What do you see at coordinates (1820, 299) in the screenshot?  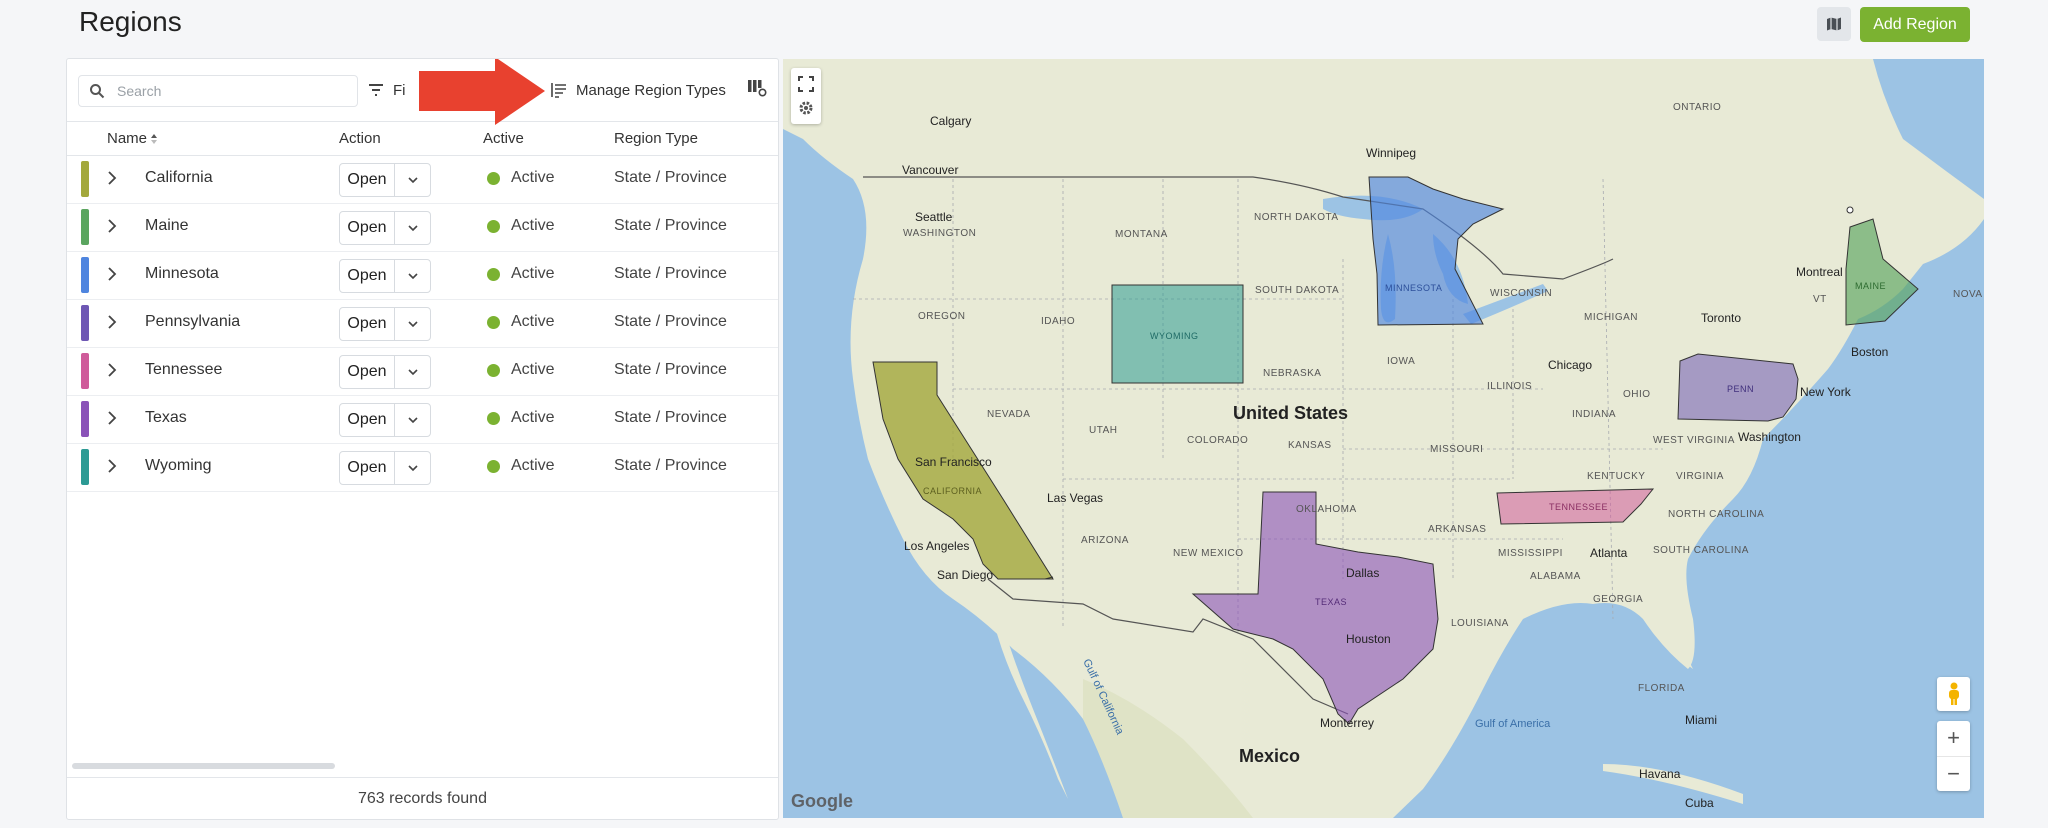 I see `state-label: VT` at bounding box center [1820, 299].